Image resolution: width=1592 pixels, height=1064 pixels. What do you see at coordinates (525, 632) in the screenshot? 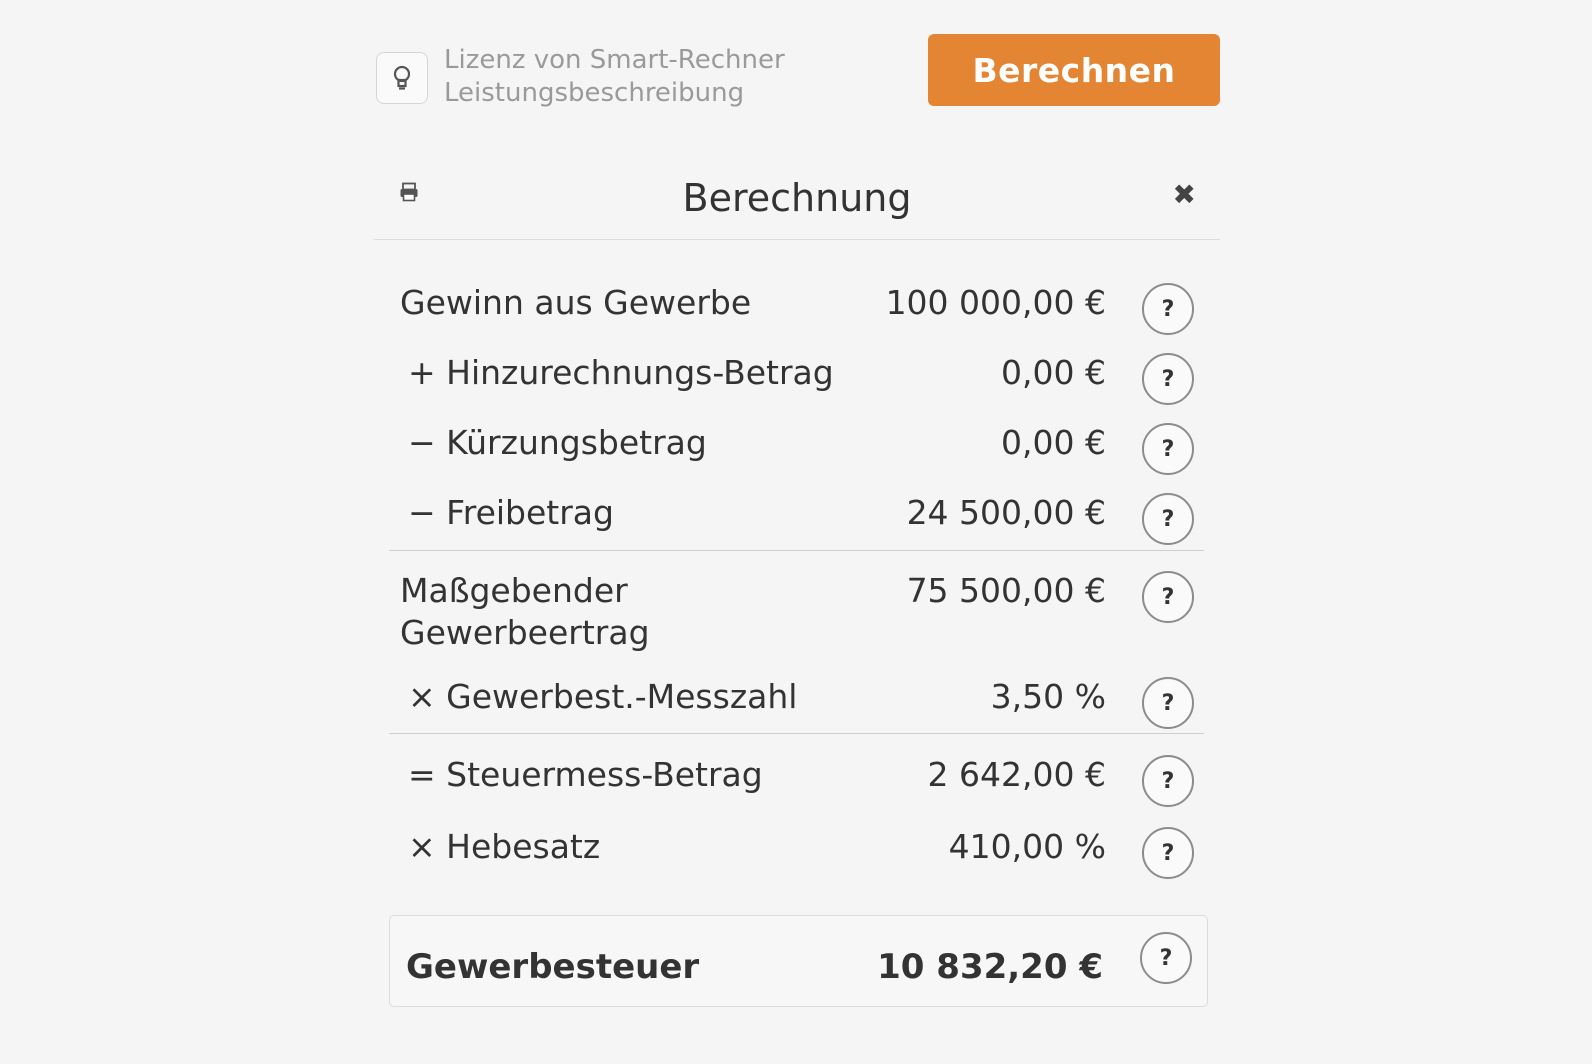
I see `row-label-line: Gewerbeertrag` at bounding box center [525, 632].